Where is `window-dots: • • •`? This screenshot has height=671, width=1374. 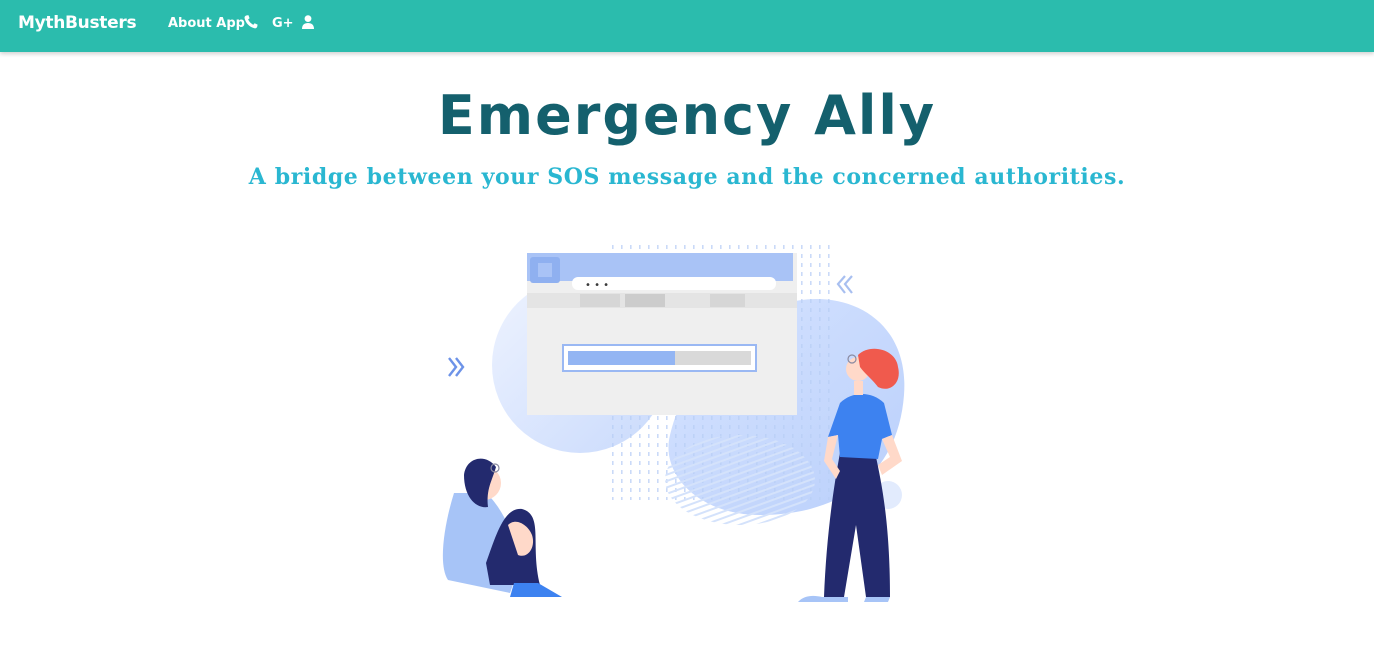
window-dots: • • • is located at coordinates (597, 285).